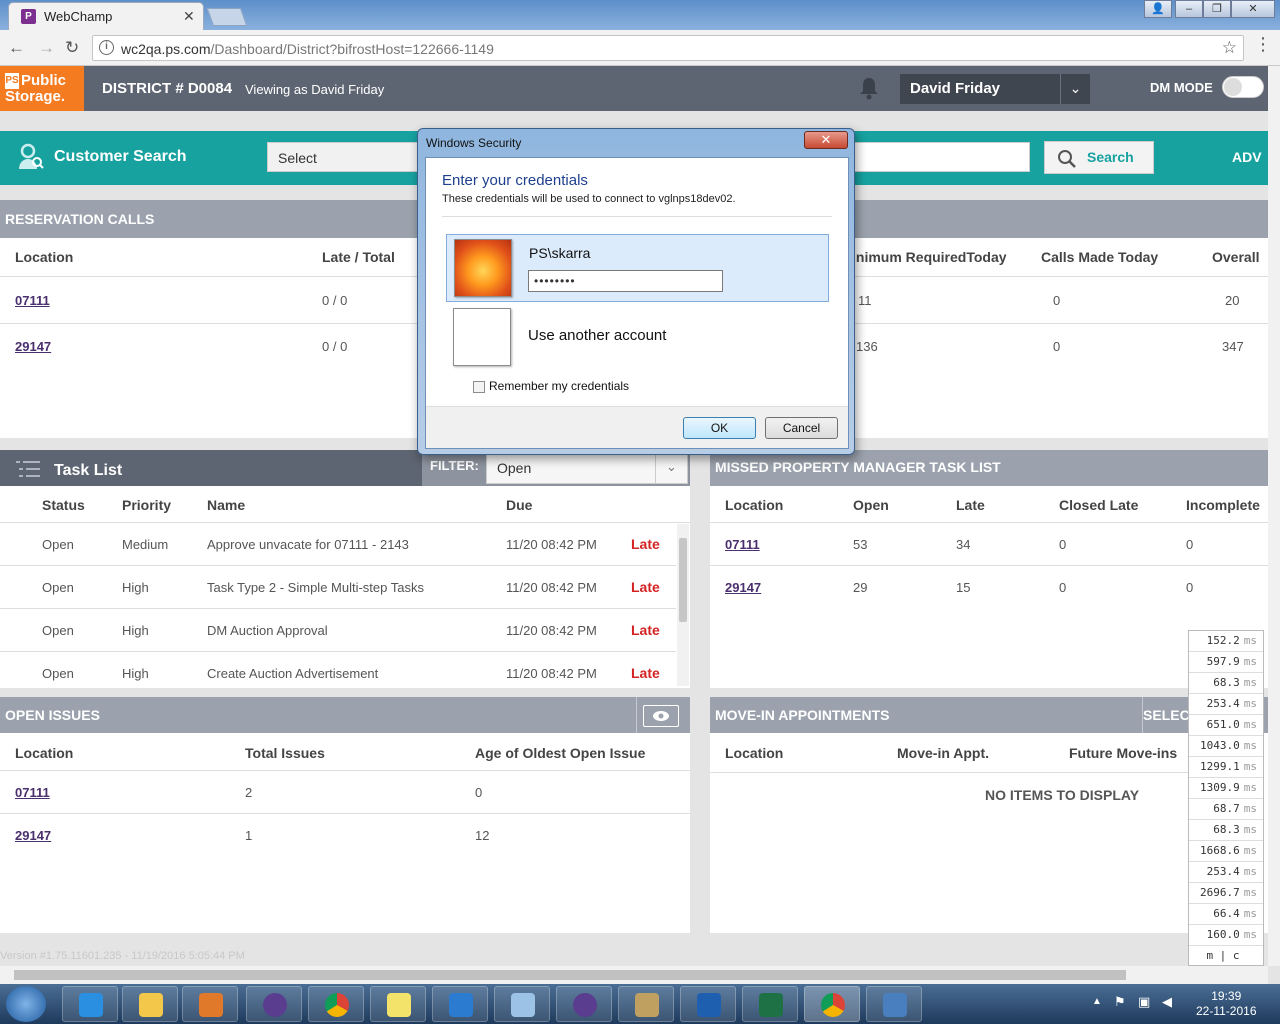  What do you see at coordinates (1223, 640) in the screenshot?
I see `timing-value: 152.2` at bounding box center [1223, 640].